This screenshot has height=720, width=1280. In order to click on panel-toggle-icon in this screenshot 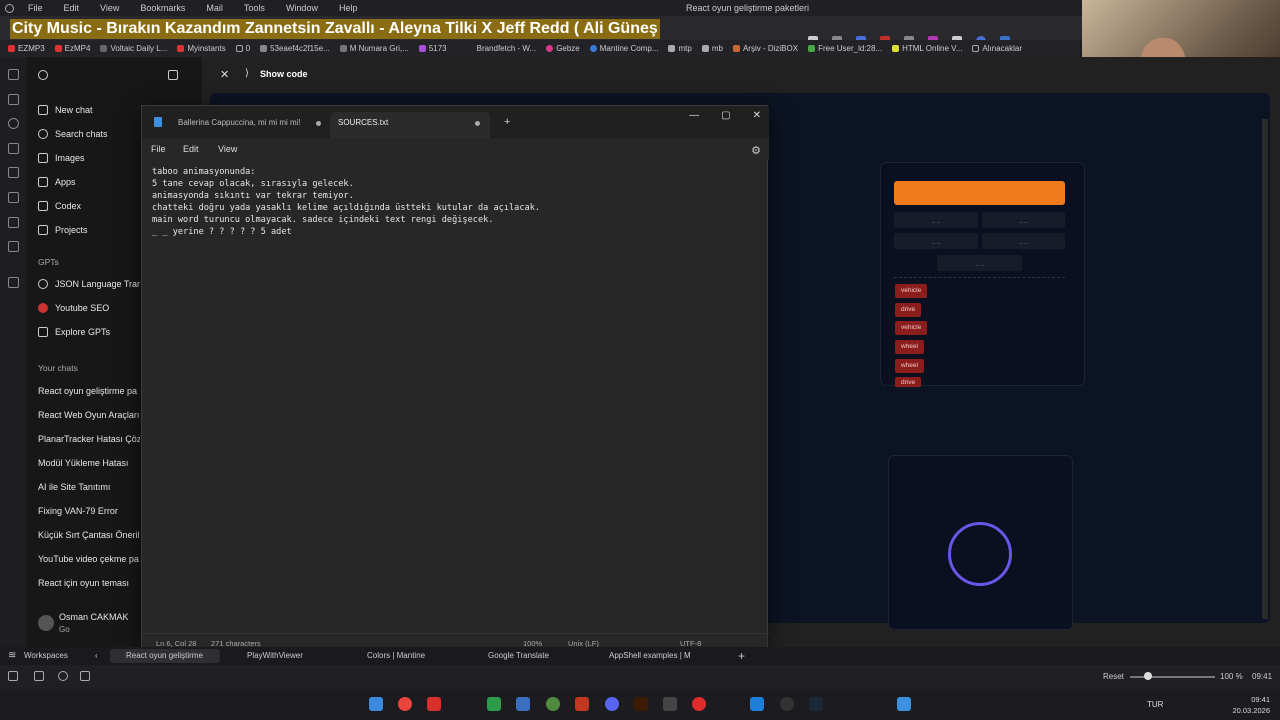, I will do `click(13, 676)`.